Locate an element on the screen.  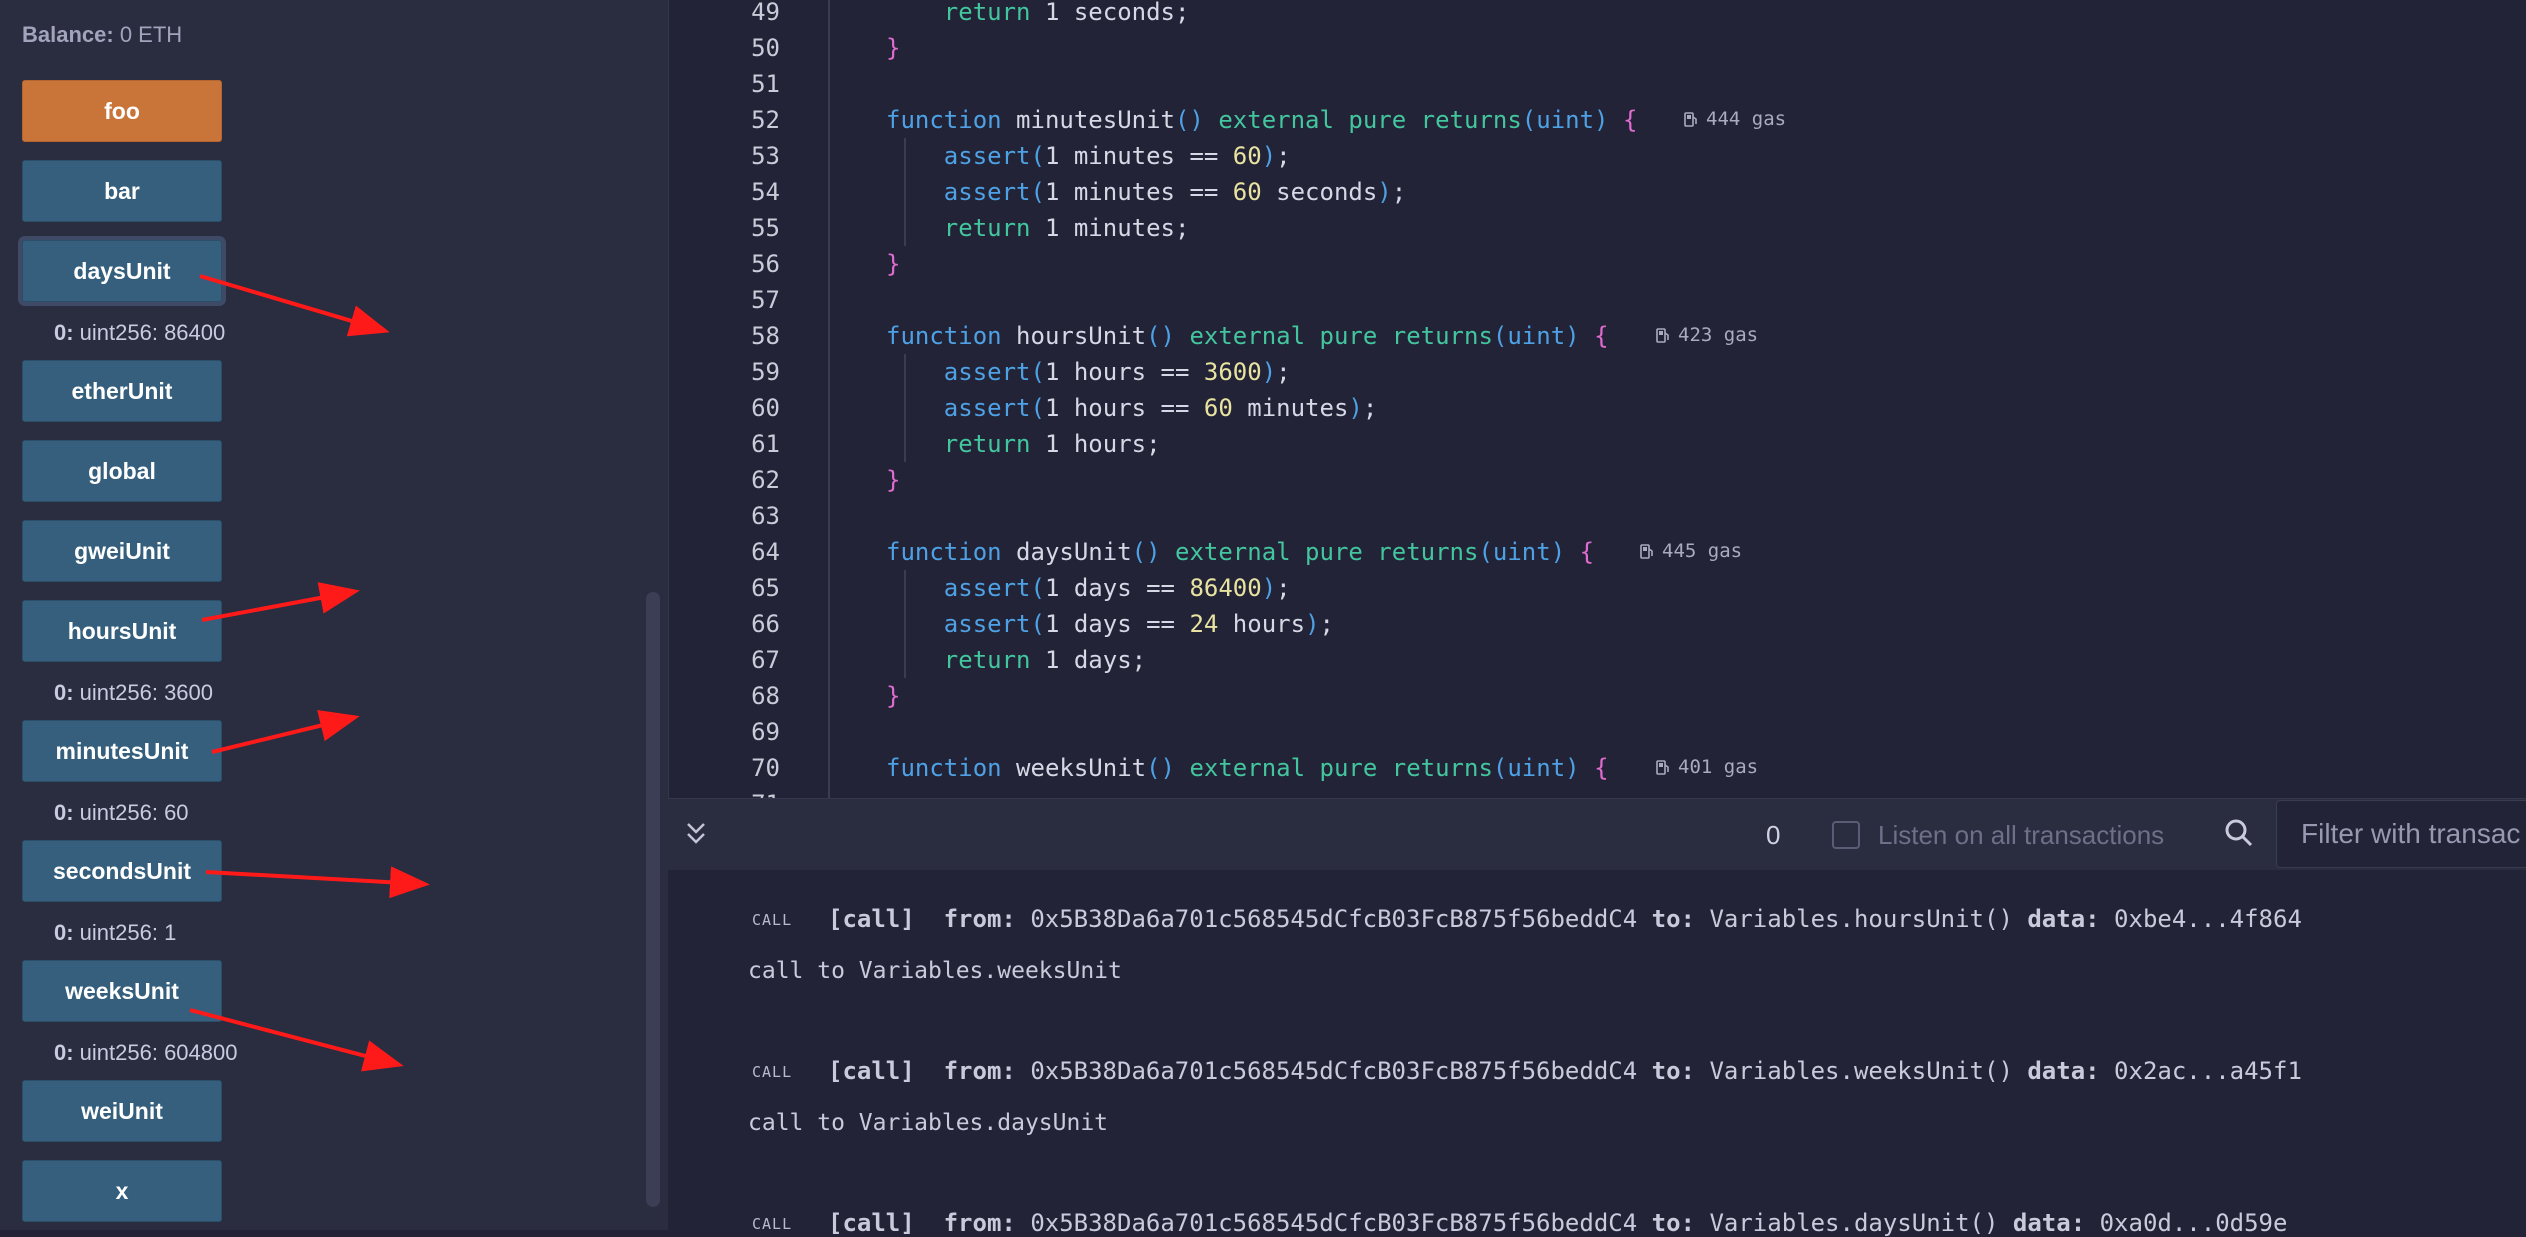
function-button-global: global is located at coordinates (122, 471).